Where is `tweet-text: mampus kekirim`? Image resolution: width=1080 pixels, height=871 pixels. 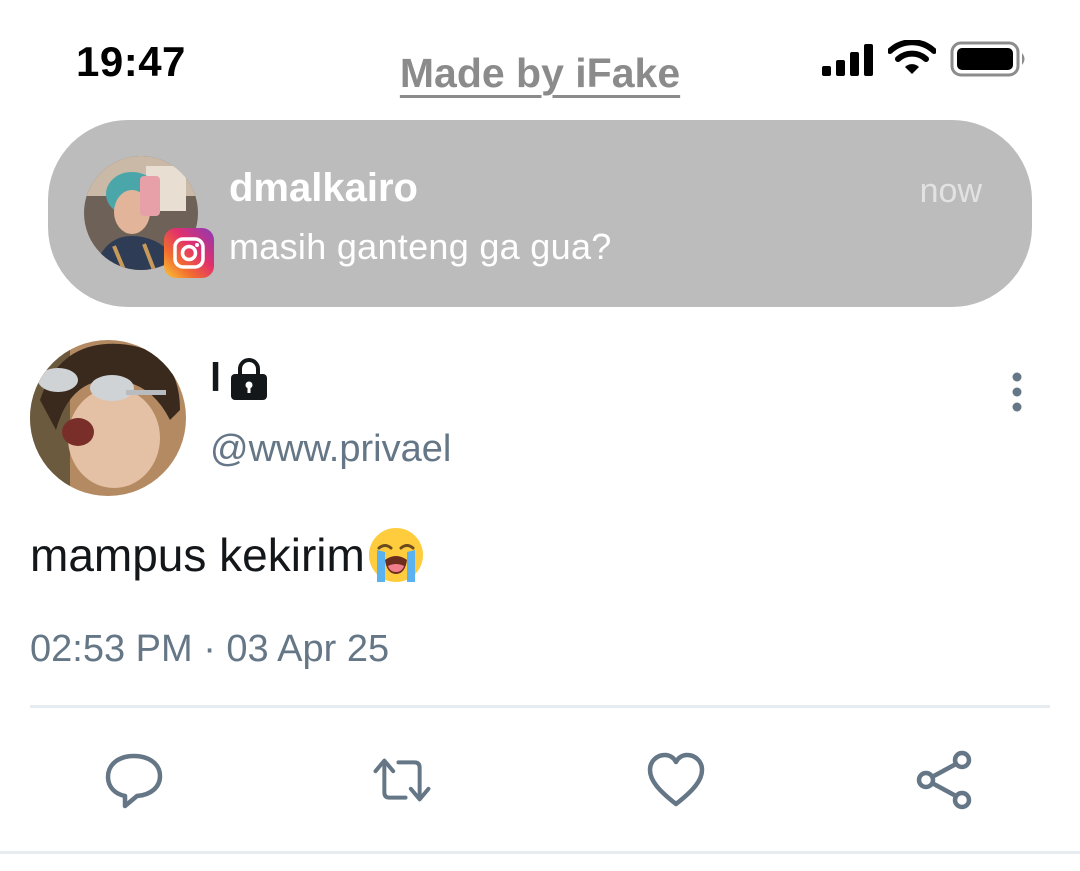
tweet-text: mampus kekirim is located at coordinates (227, 555).